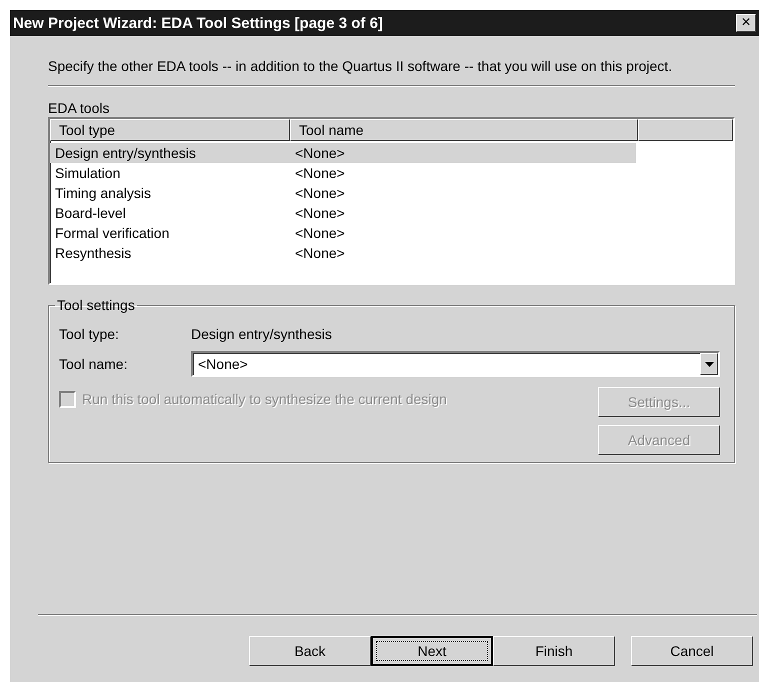  Describe the element at coordinates (310, 651) in the screenshot. I see `wizard-button: Back` at that location.